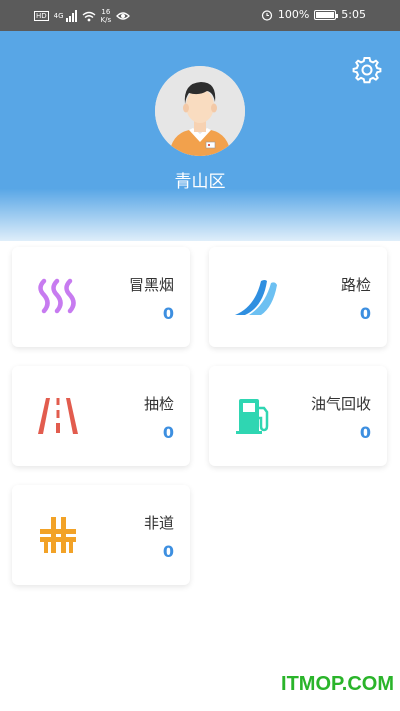 The height and width of the screenshot is (711, 400). What do you see at coordinates (57, 296) in the screenshot?
I see `smoke-icon` at bounding box center [57, 296].